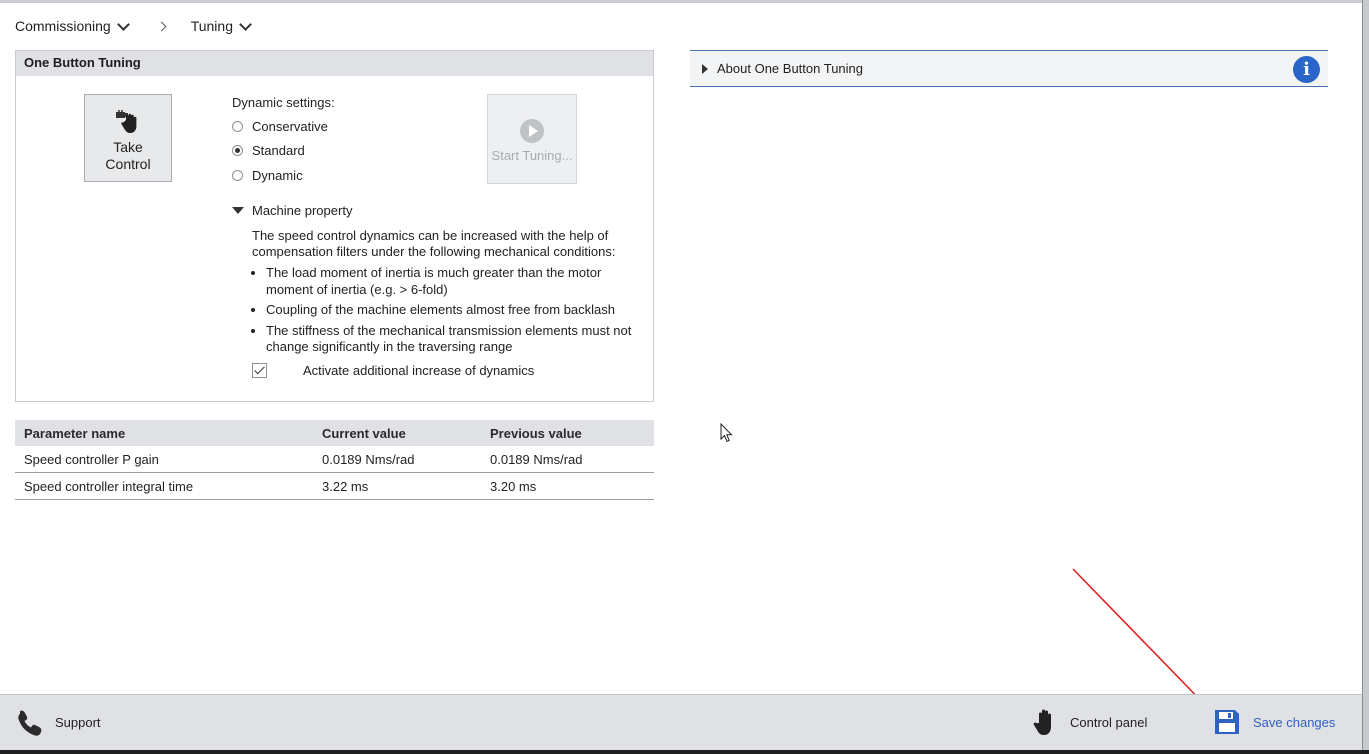 Image resolution: width=1369 pixels, height=754 pixels. I want to click on radio-standard: Standard, so click(268, 150).